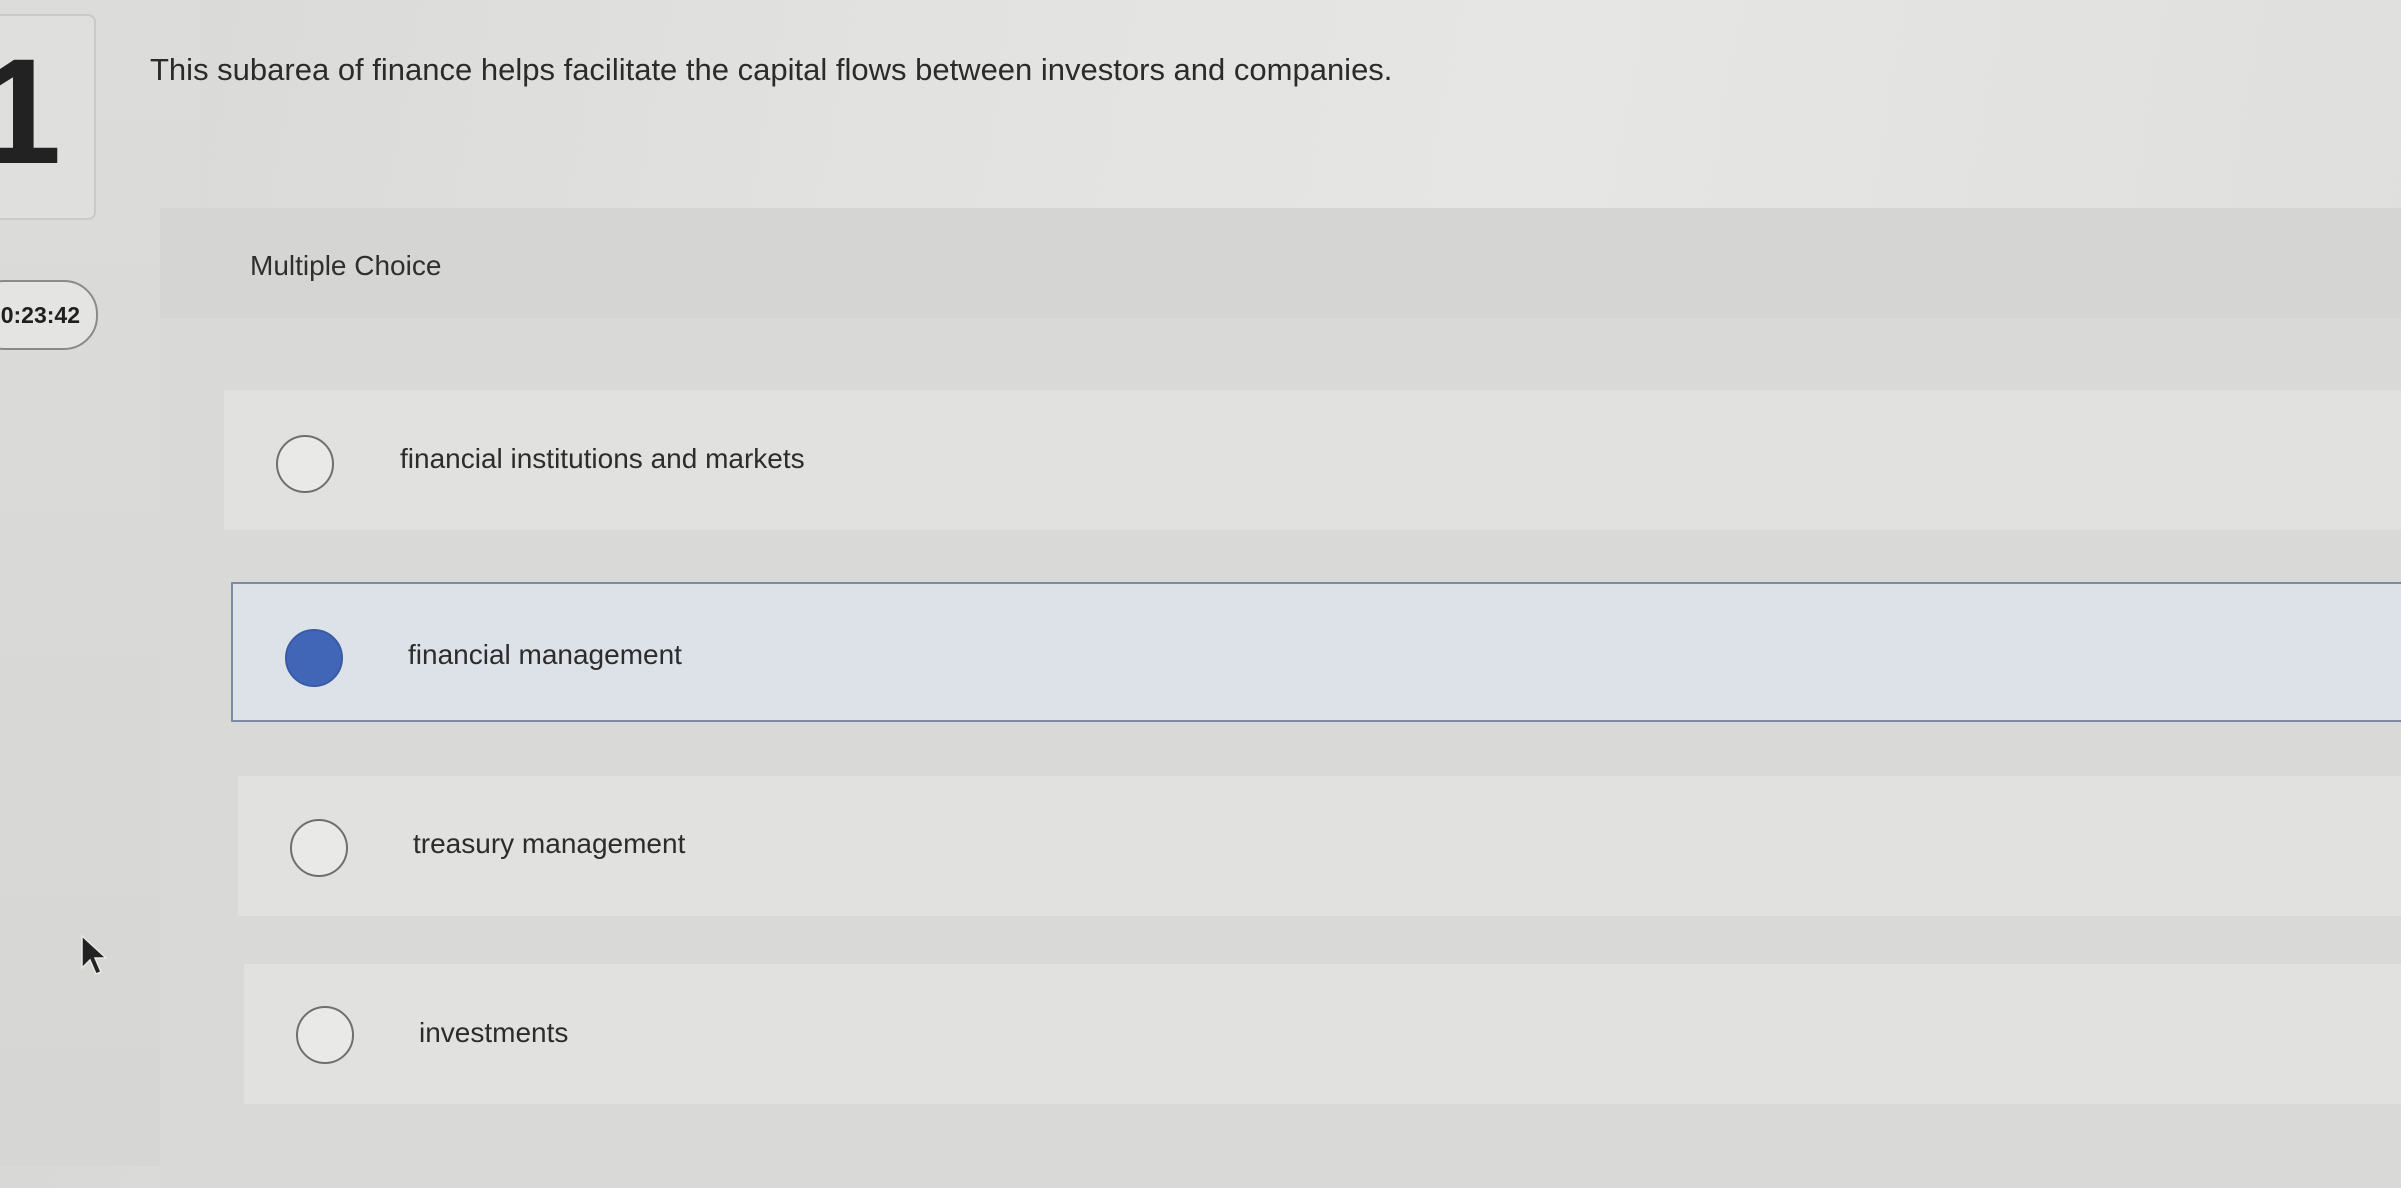 This screenshot has width=2401, height=1188. What do you see at coordinates (314, 658) in the screenshot?
I see `radio-button-2-selected` at bounding box center [314, 658].